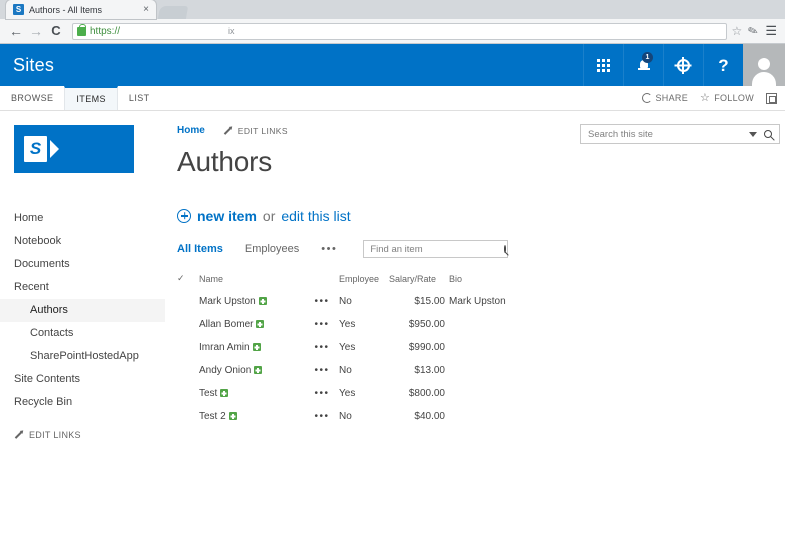  What do you see at coordinates (74, 149) in the screenshot?
I see `sharepoint-logo: S` at bounding box center [74, 149].